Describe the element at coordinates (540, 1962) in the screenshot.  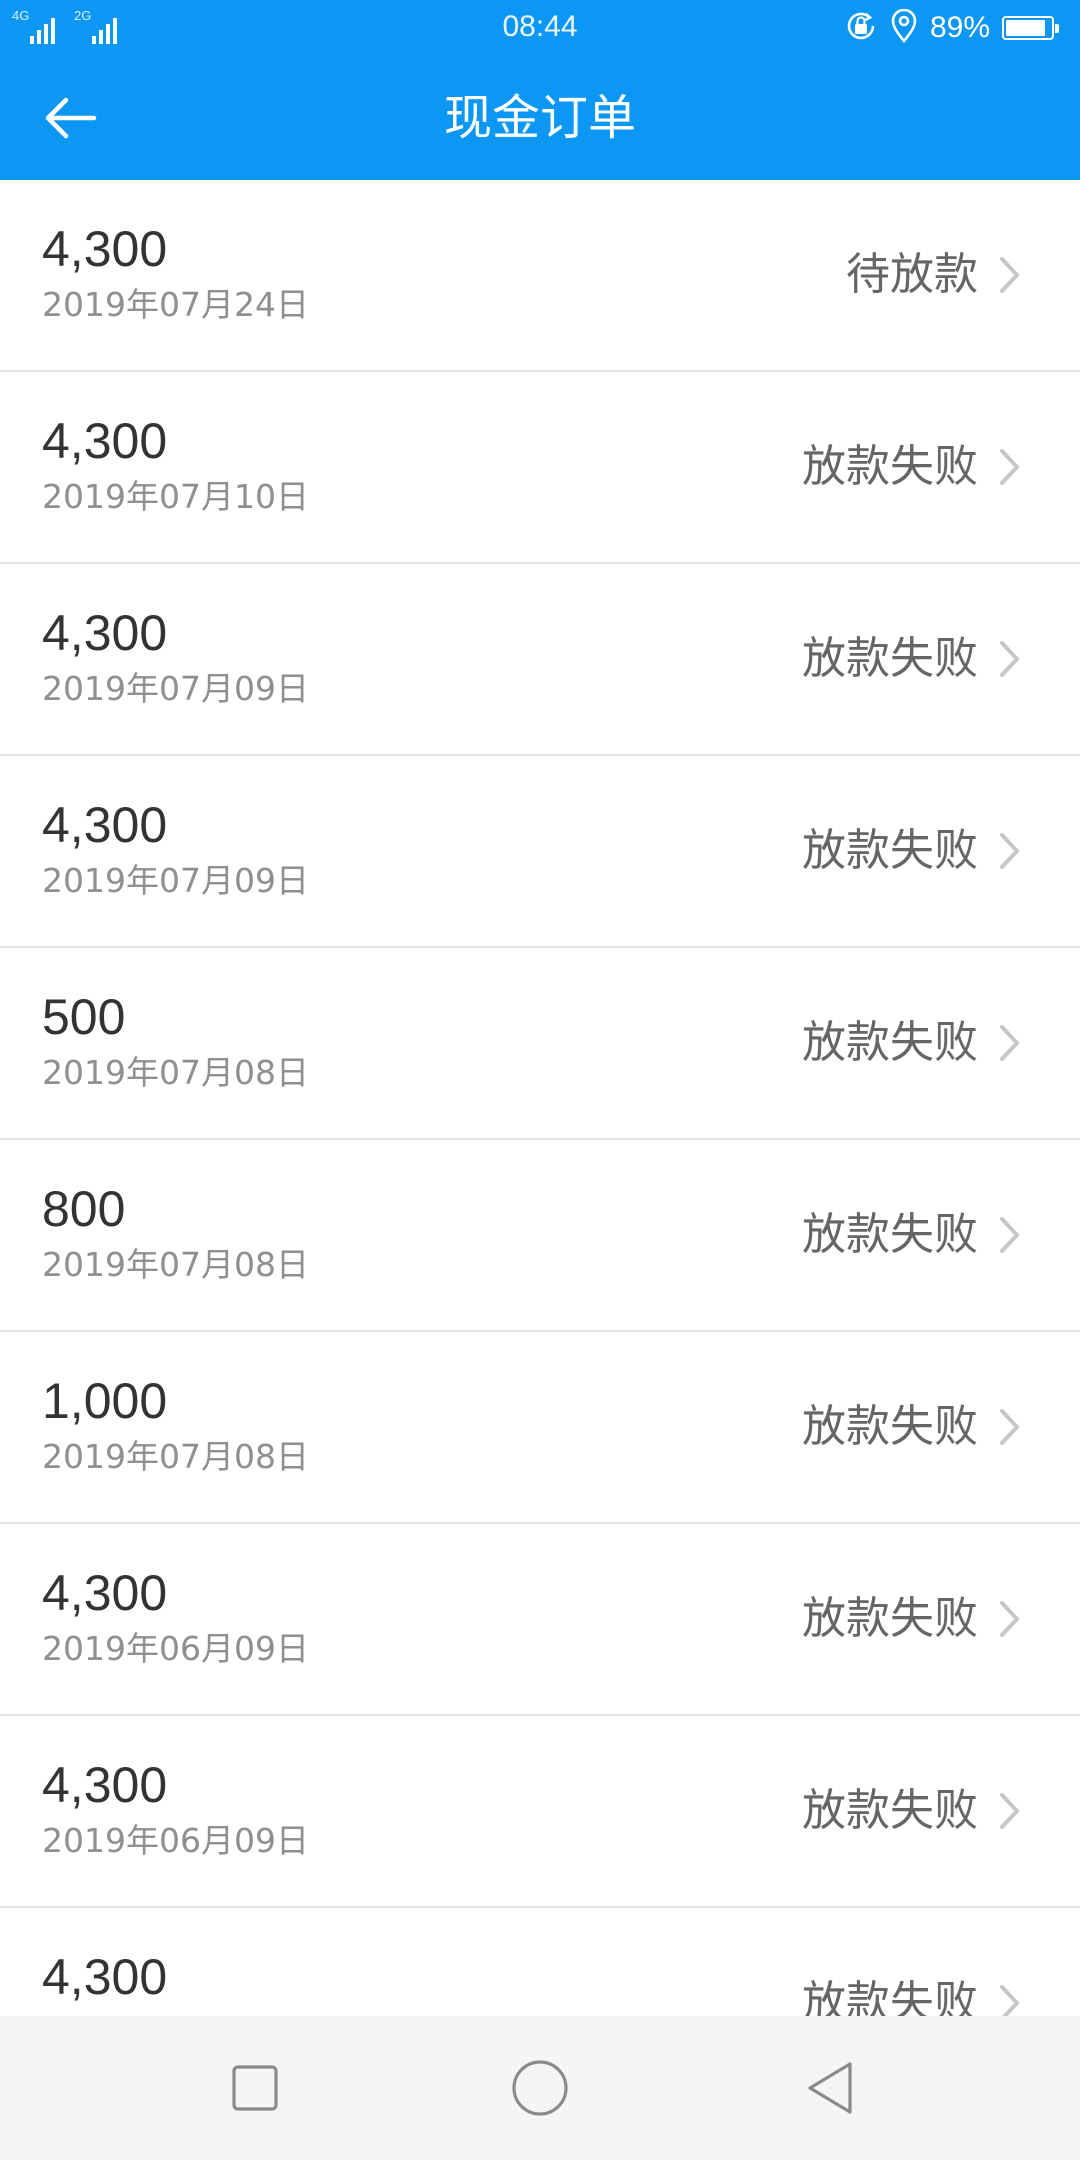
I see `order-row: 4,300 放款失败` at that location.